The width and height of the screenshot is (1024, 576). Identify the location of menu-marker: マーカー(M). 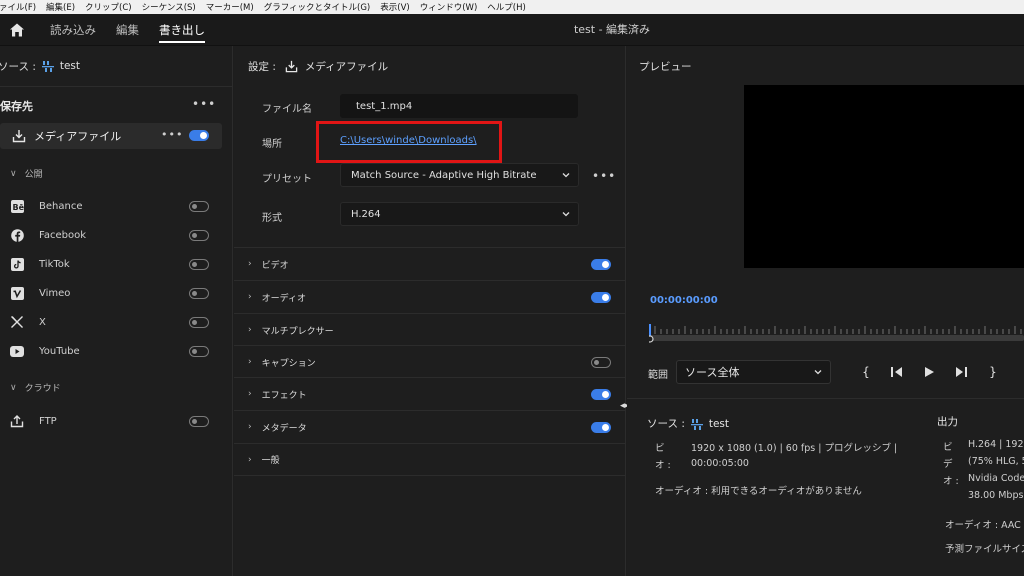
(230, 7).